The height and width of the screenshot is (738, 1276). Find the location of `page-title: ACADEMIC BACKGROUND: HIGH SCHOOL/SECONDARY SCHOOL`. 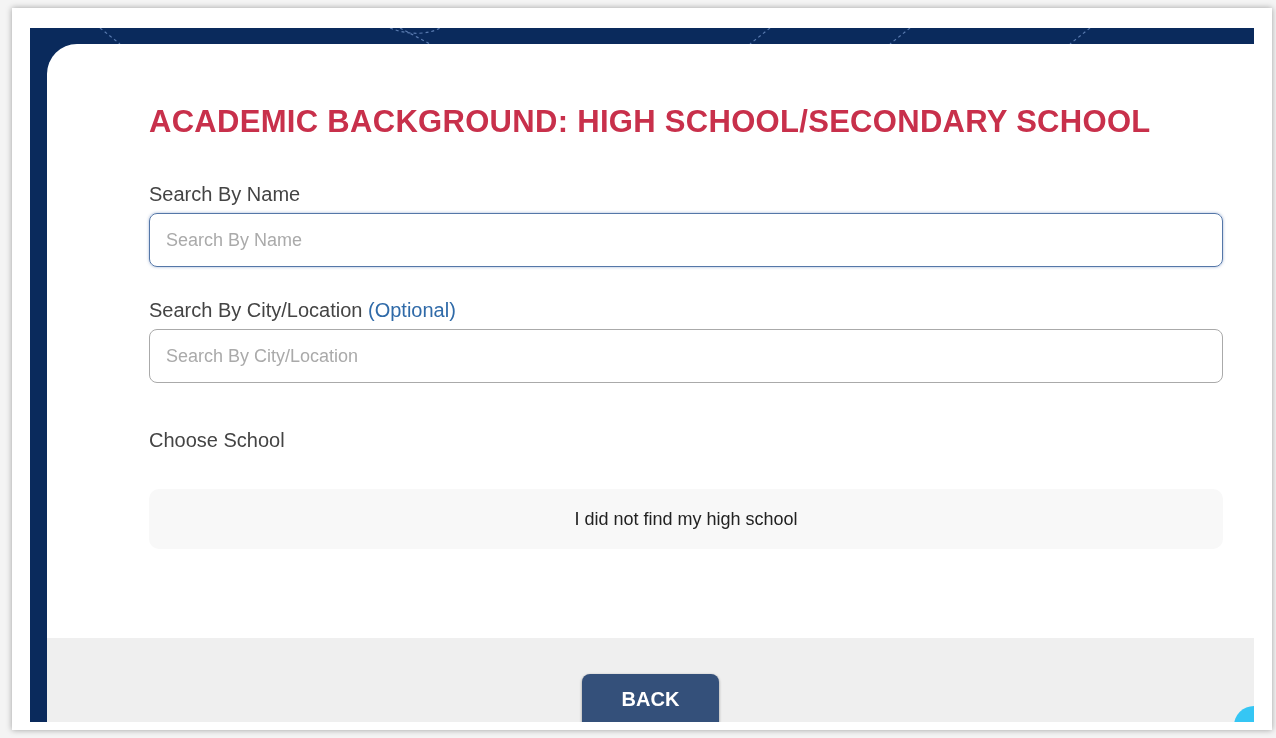

page-title: ACADEMIC BACKGROUND: HIGH SCHOOL/SECONDARY SCHOOL is located at coordinates (650, 121).